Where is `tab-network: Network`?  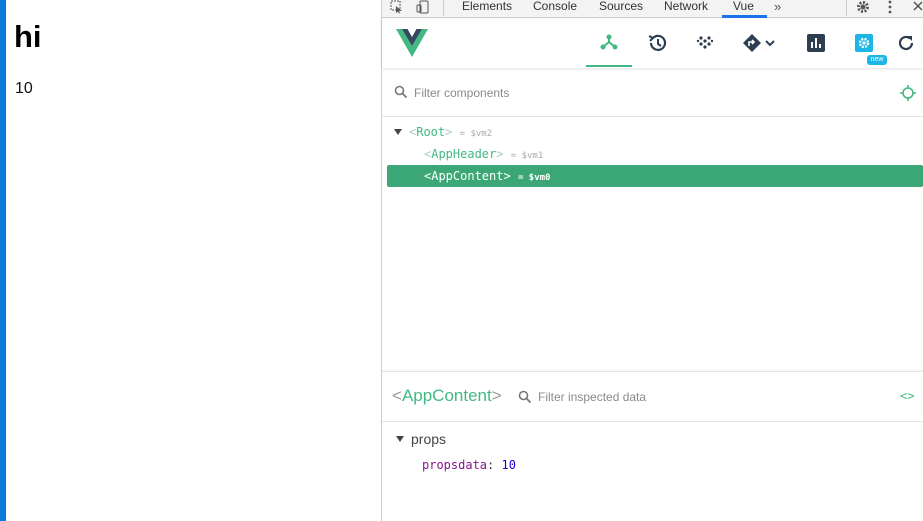 tab-network: Network is located at coordinates (686, 8).